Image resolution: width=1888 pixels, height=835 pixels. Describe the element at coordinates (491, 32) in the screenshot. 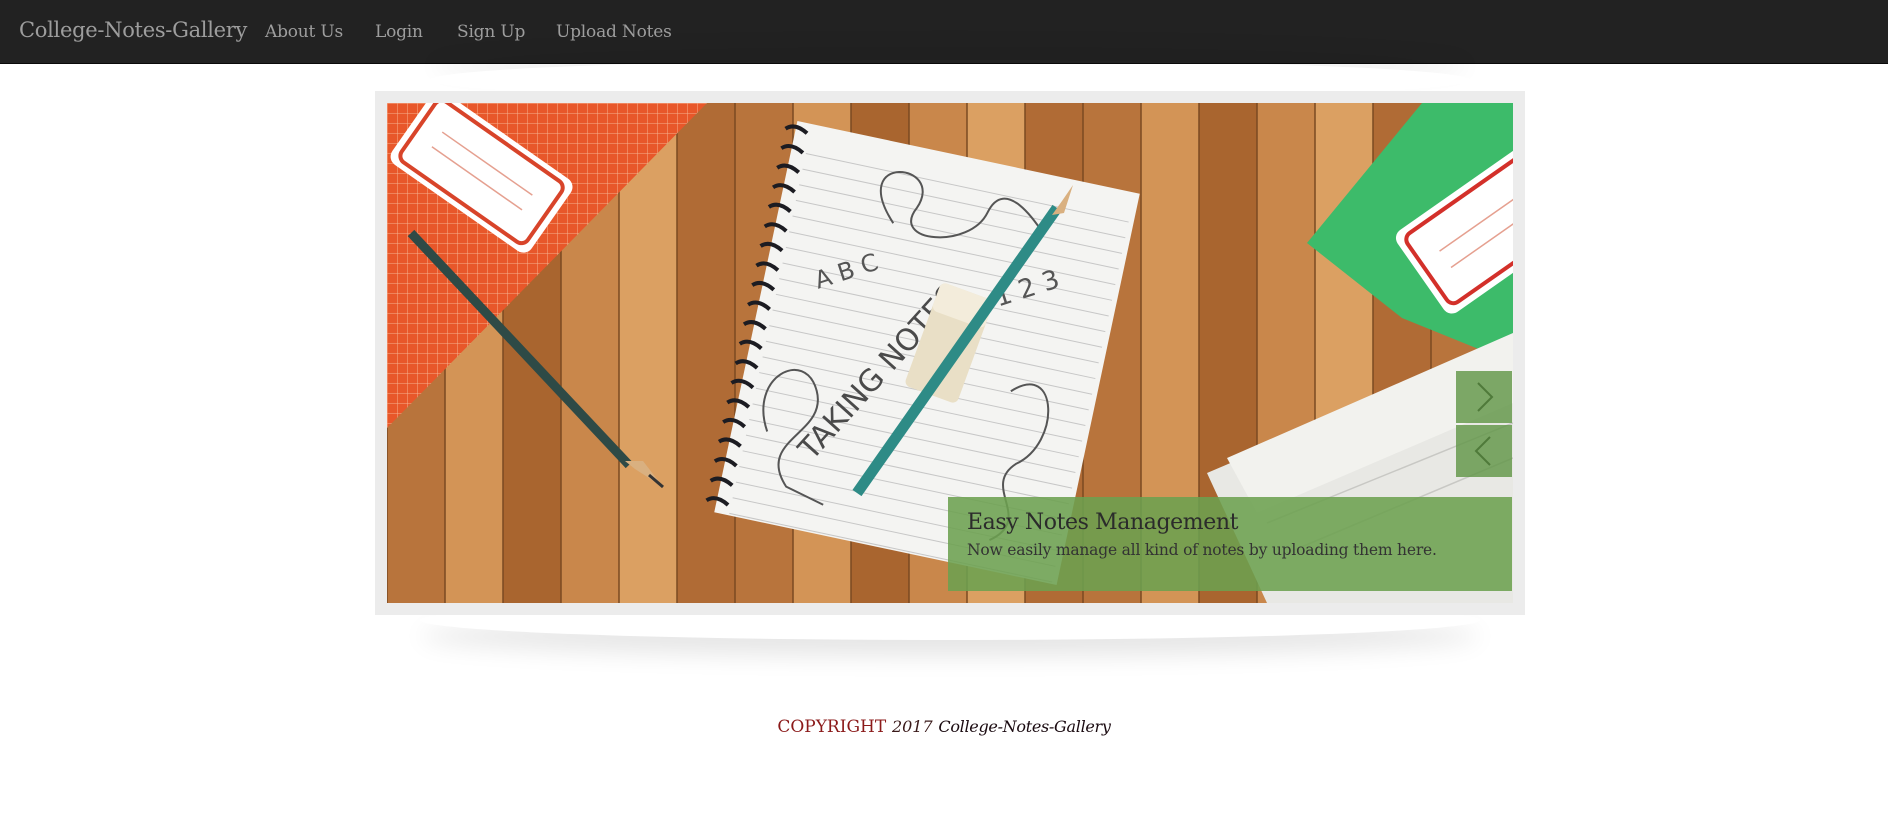

I see `nav-sign-up: Sign Up` at that location.